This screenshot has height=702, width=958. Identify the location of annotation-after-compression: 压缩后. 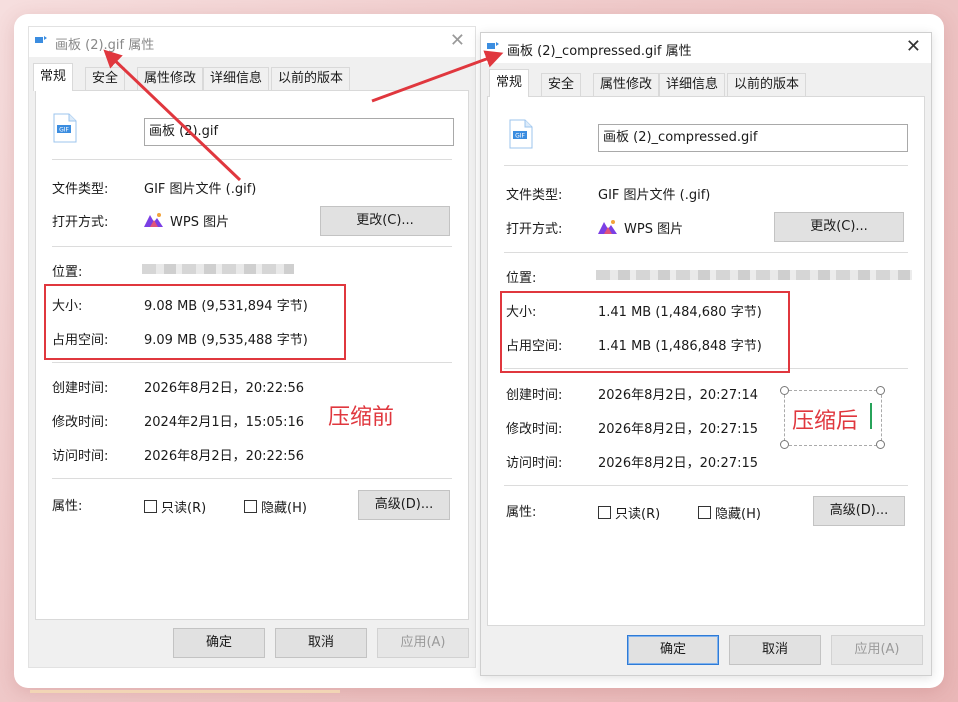
(825, 419).